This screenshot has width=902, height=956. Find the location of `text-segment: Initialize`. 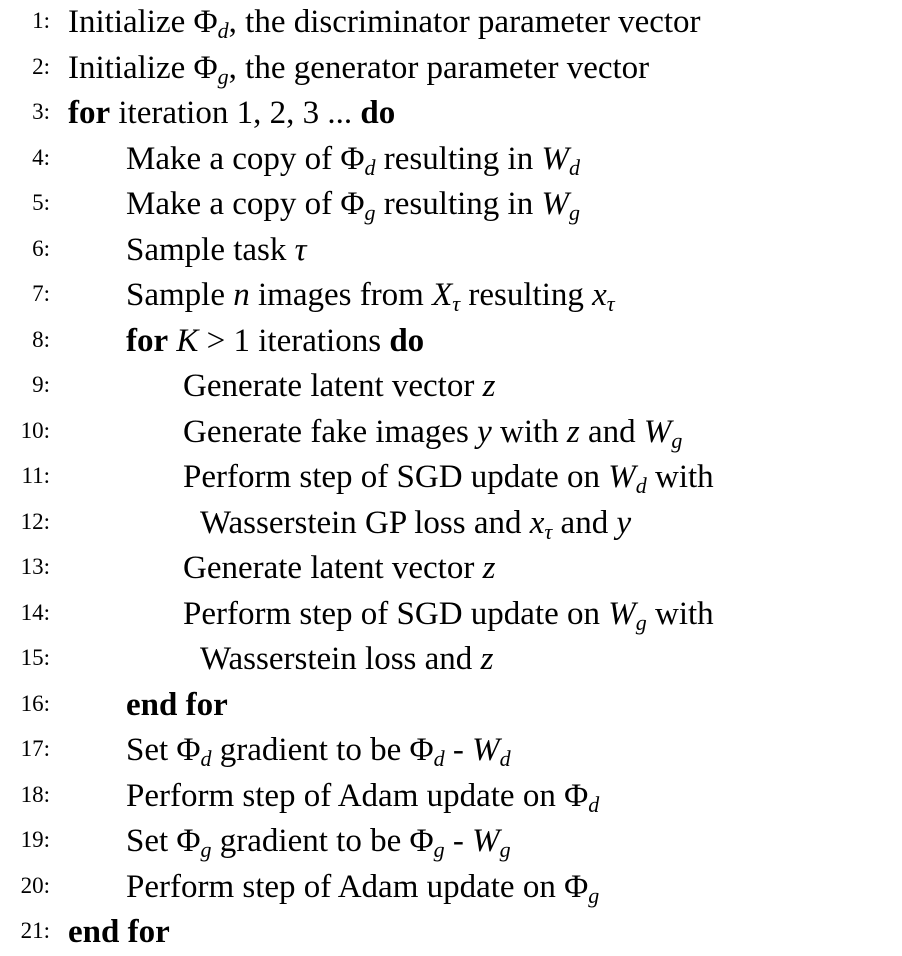

text-segment: Initialize is located at coordinates (131, 22).